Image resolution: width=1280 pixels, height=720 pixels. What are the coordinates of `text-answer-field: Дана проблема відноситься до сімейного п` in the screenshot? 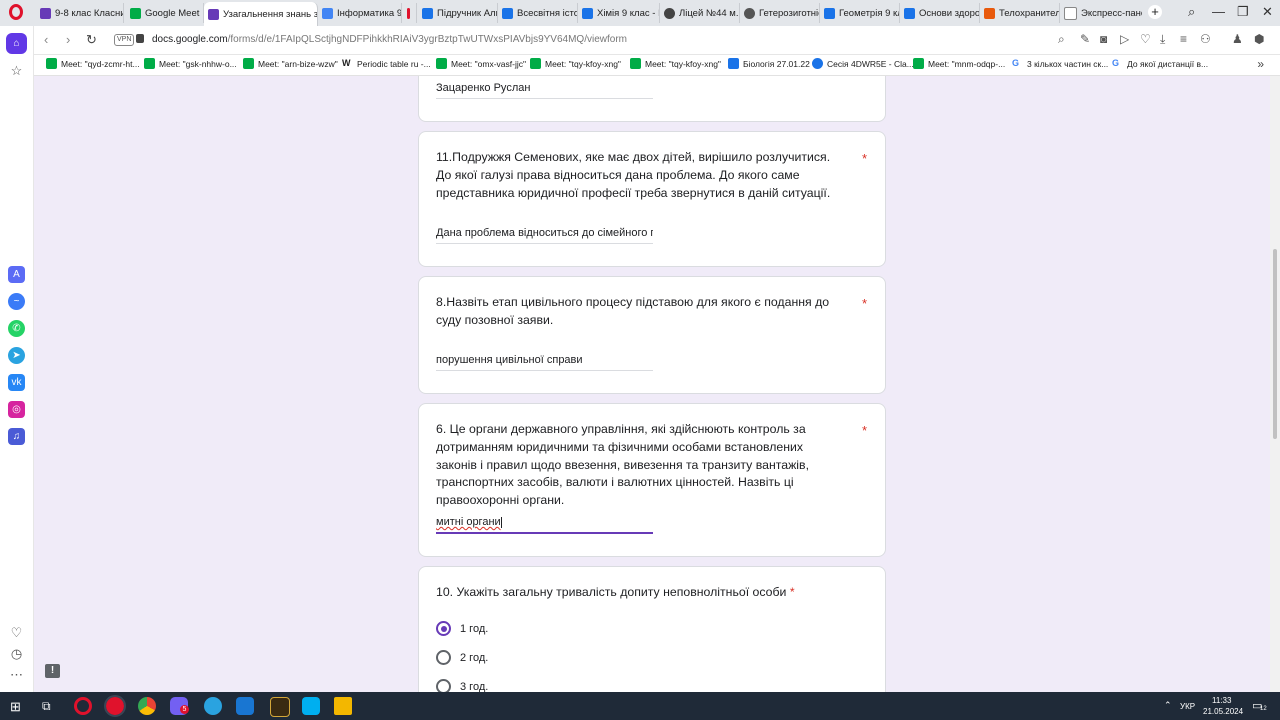 It's located at (544, 235).